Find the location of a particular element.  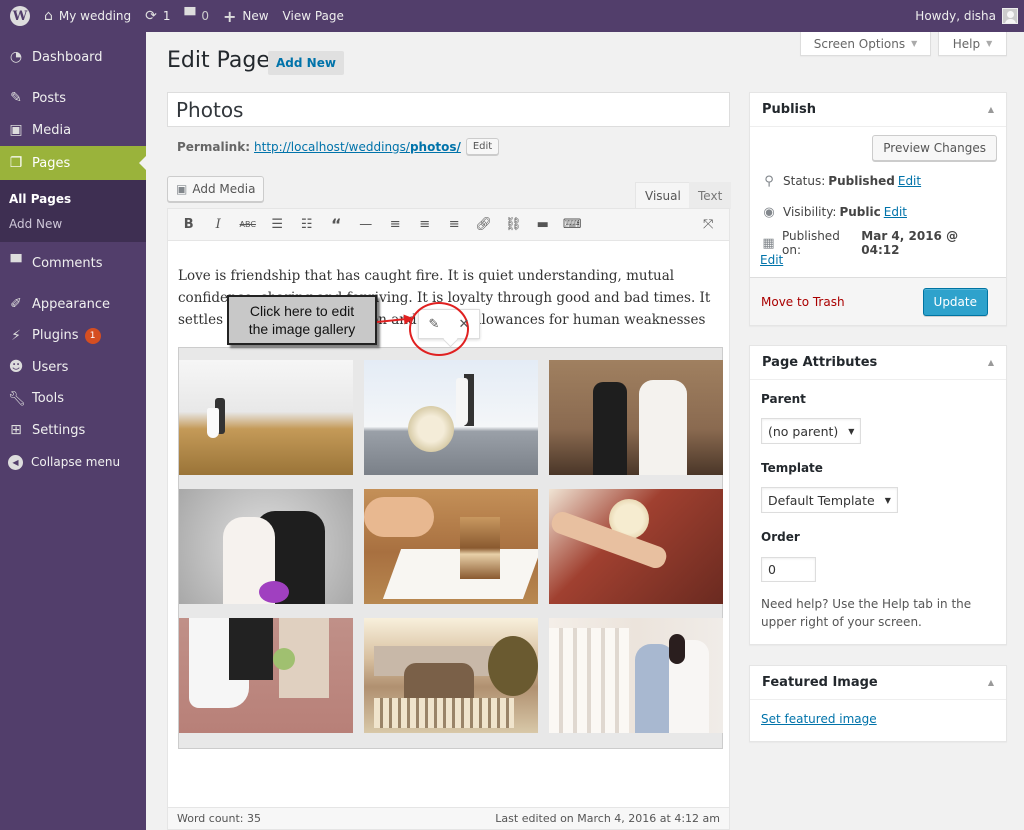

template-label: Template is located at coordinates (792, 468).